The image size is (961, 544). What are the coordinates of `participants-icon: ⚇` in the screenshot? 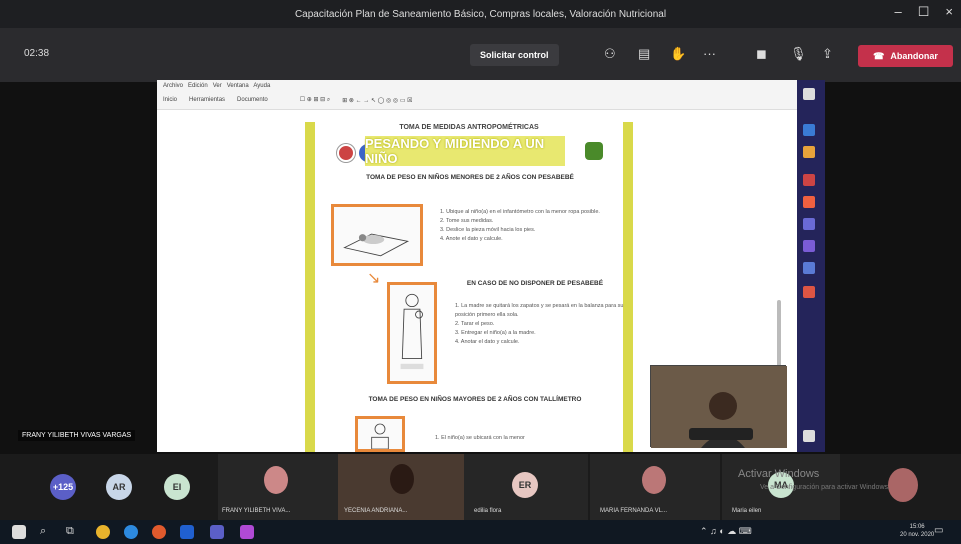 It's located at (610, 54).